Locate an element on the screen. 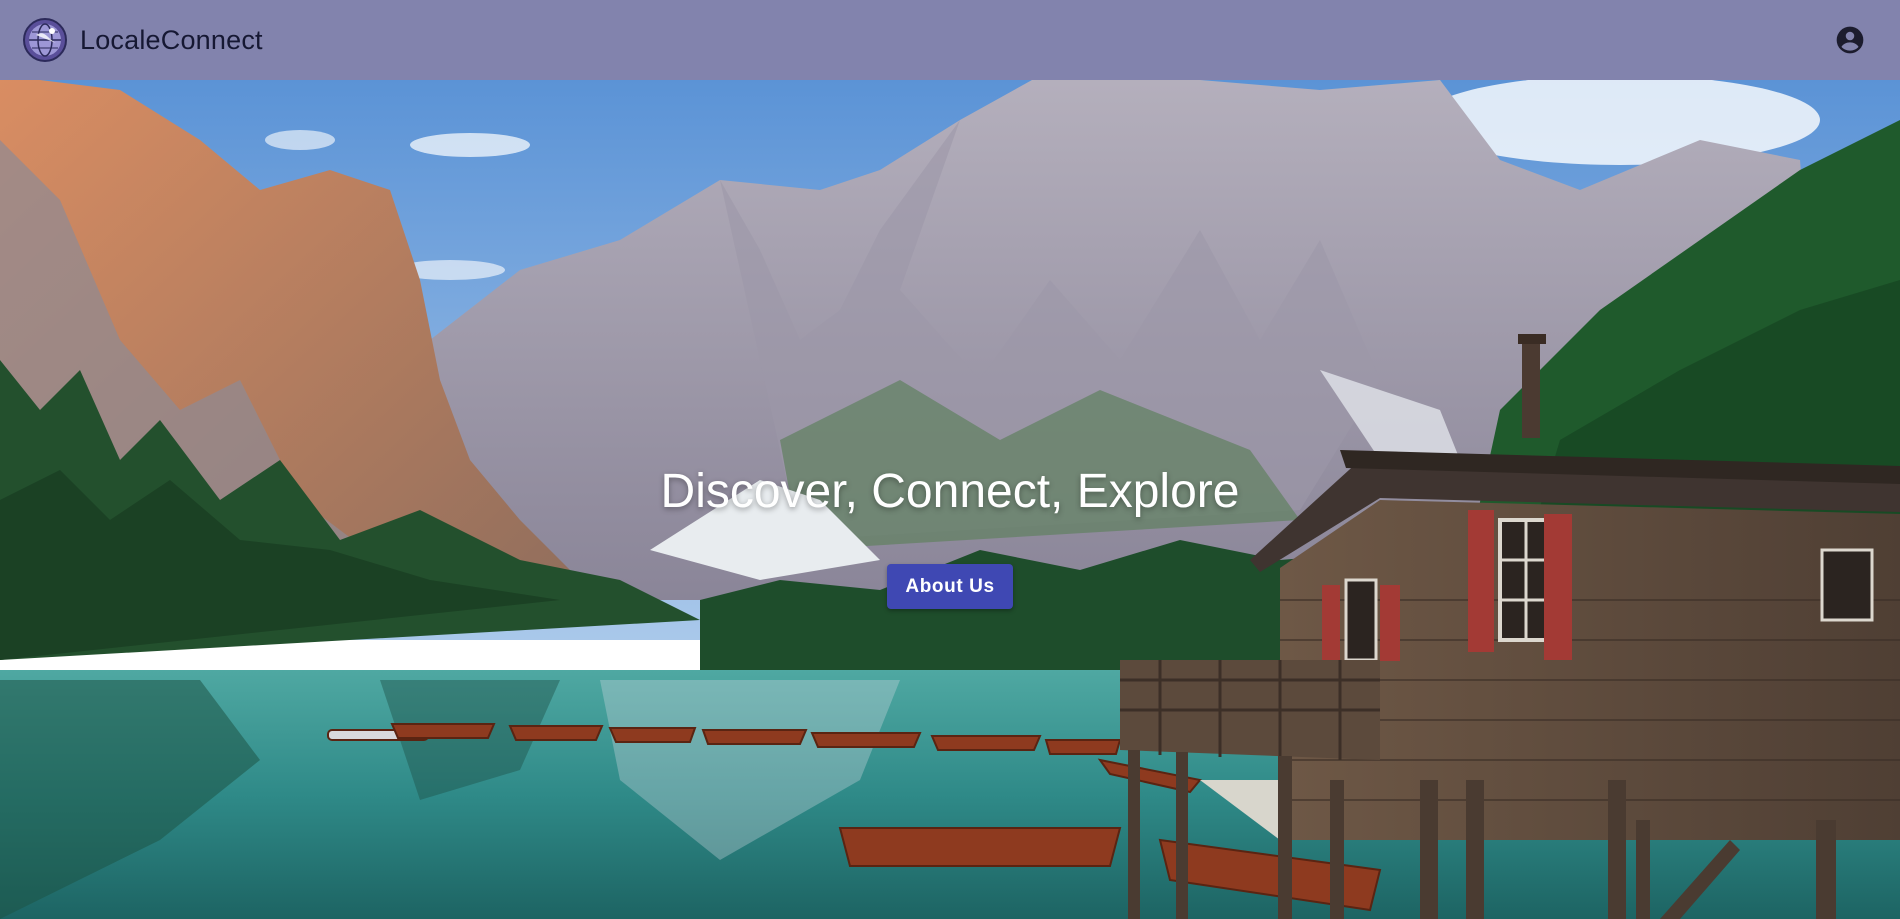 The height and width of the screenshot is (919, 1900). top-app-bar: LocaleConnect is located at coordinates (950, 40).